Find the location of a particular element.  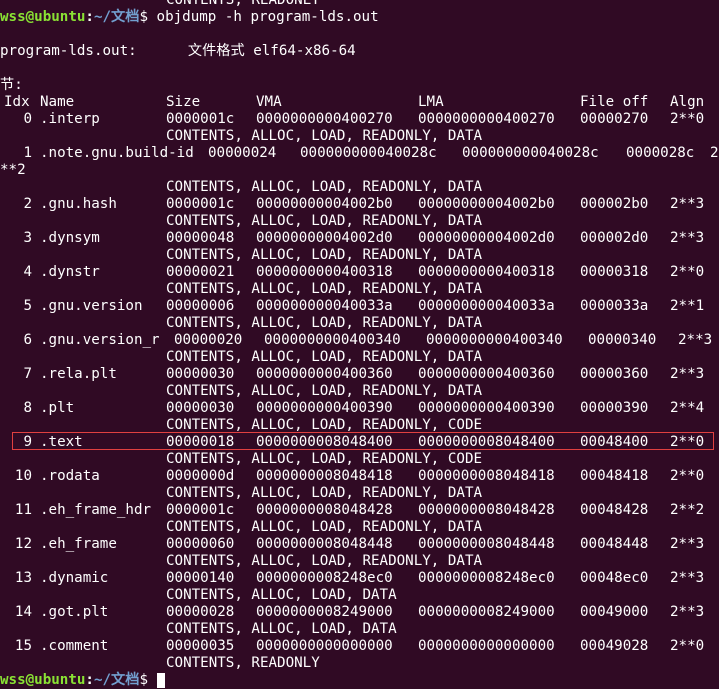

section-vma: 0000000000400390 is located at coordinates (324, 408).